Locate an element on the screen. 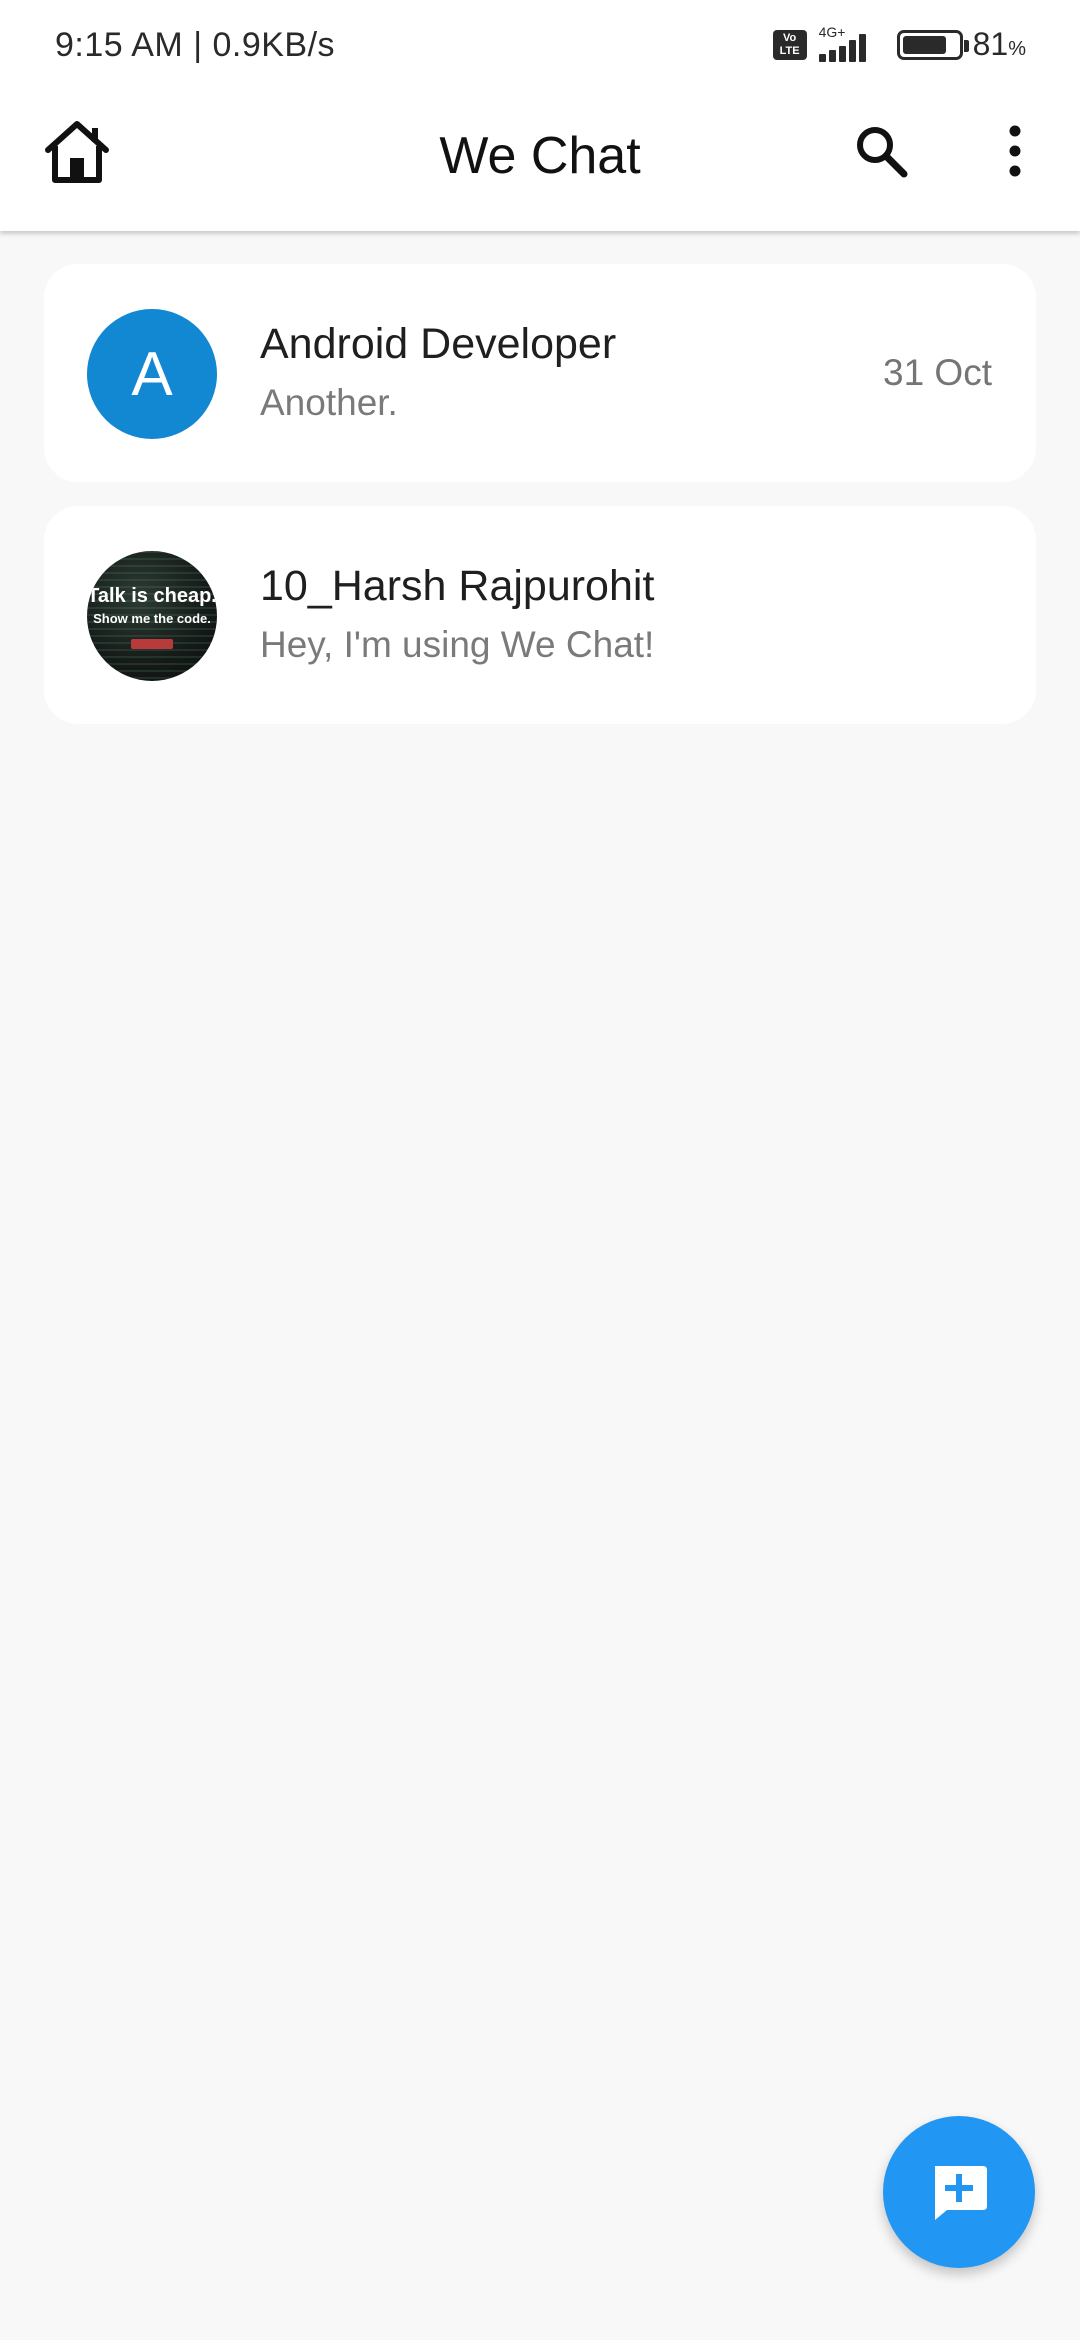 This screenshot has width=1080, height=2340. status-time-speed: 9:15 AM | 0.9KB/s is located at coordinates (195, 45).